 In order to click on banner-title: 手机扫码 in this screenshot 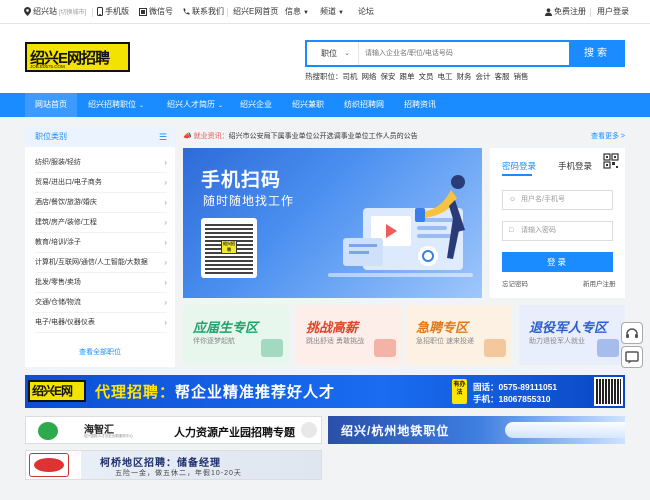, I will do `click(241, 180)`.